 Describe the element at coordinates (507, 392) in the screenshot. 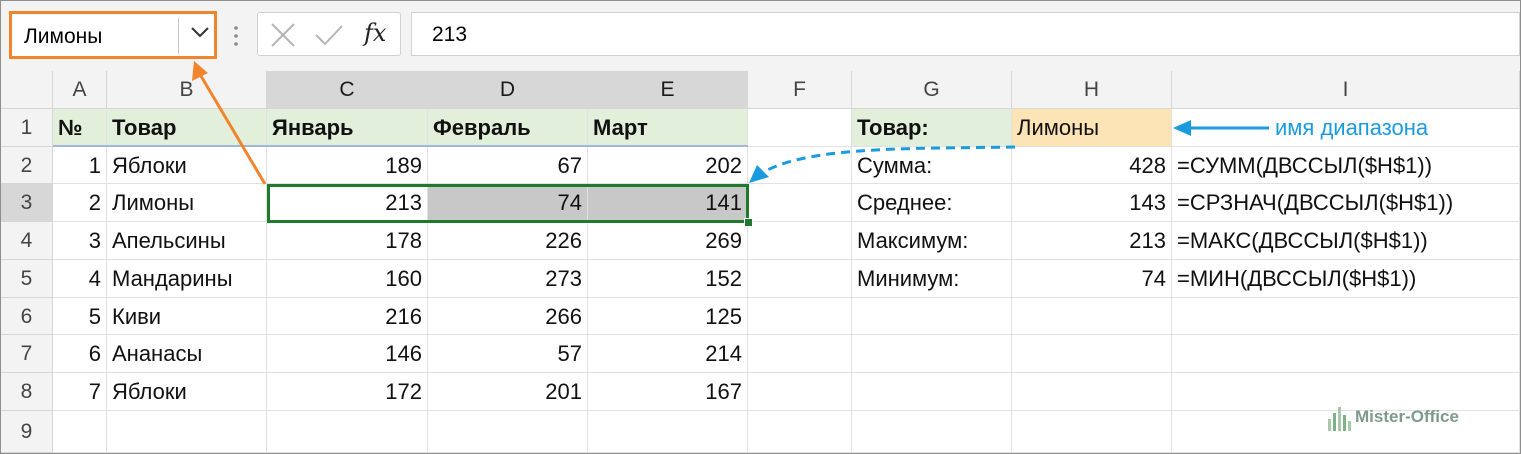

I see `cell-d8: 201` at that location.